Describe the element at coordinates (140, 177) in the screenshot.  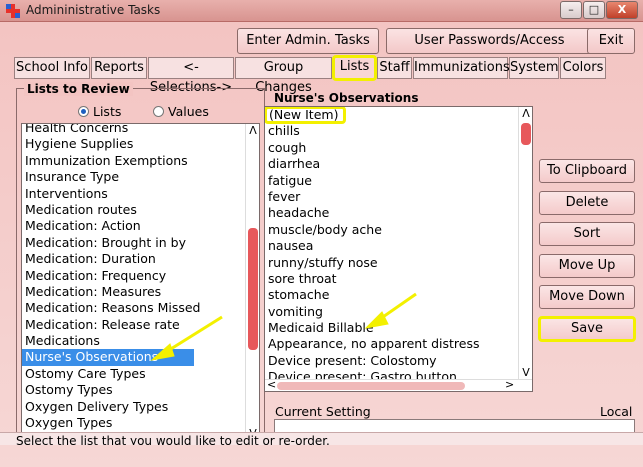
I see `list-item: Insurance Type` at that location.